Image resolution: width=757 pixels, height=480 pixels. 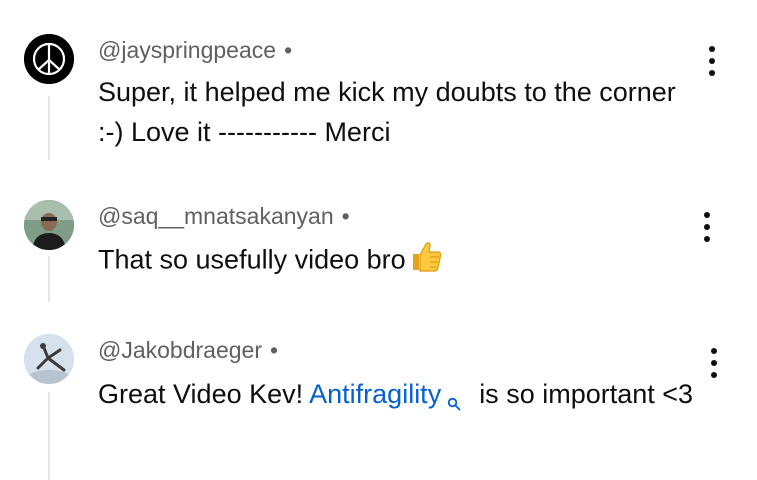 What do you see at coordinates (180, 350) in the screenshot?
I see `author-name: @Jakobdraeger` at bounding box center [180, 350].